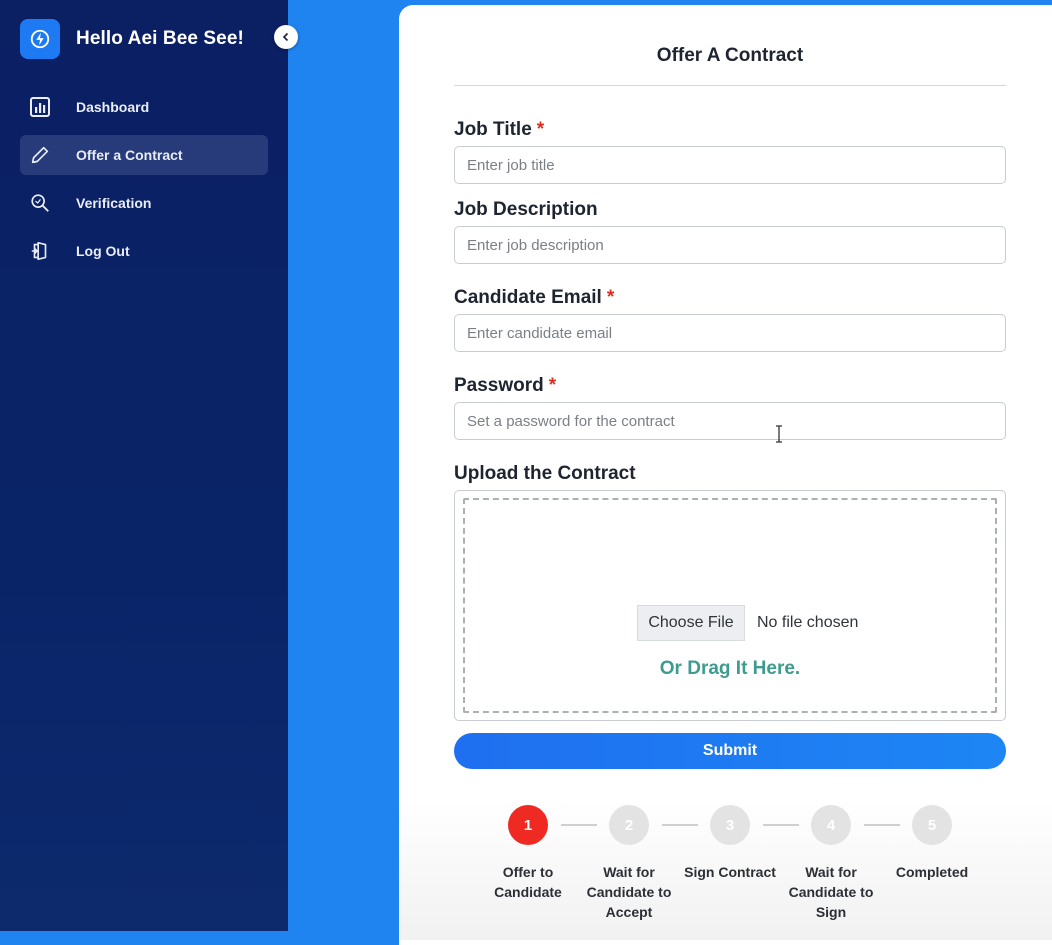 This screenshot has width=1052, height=945. I want to click on step-number: 5, so click(932, 825).